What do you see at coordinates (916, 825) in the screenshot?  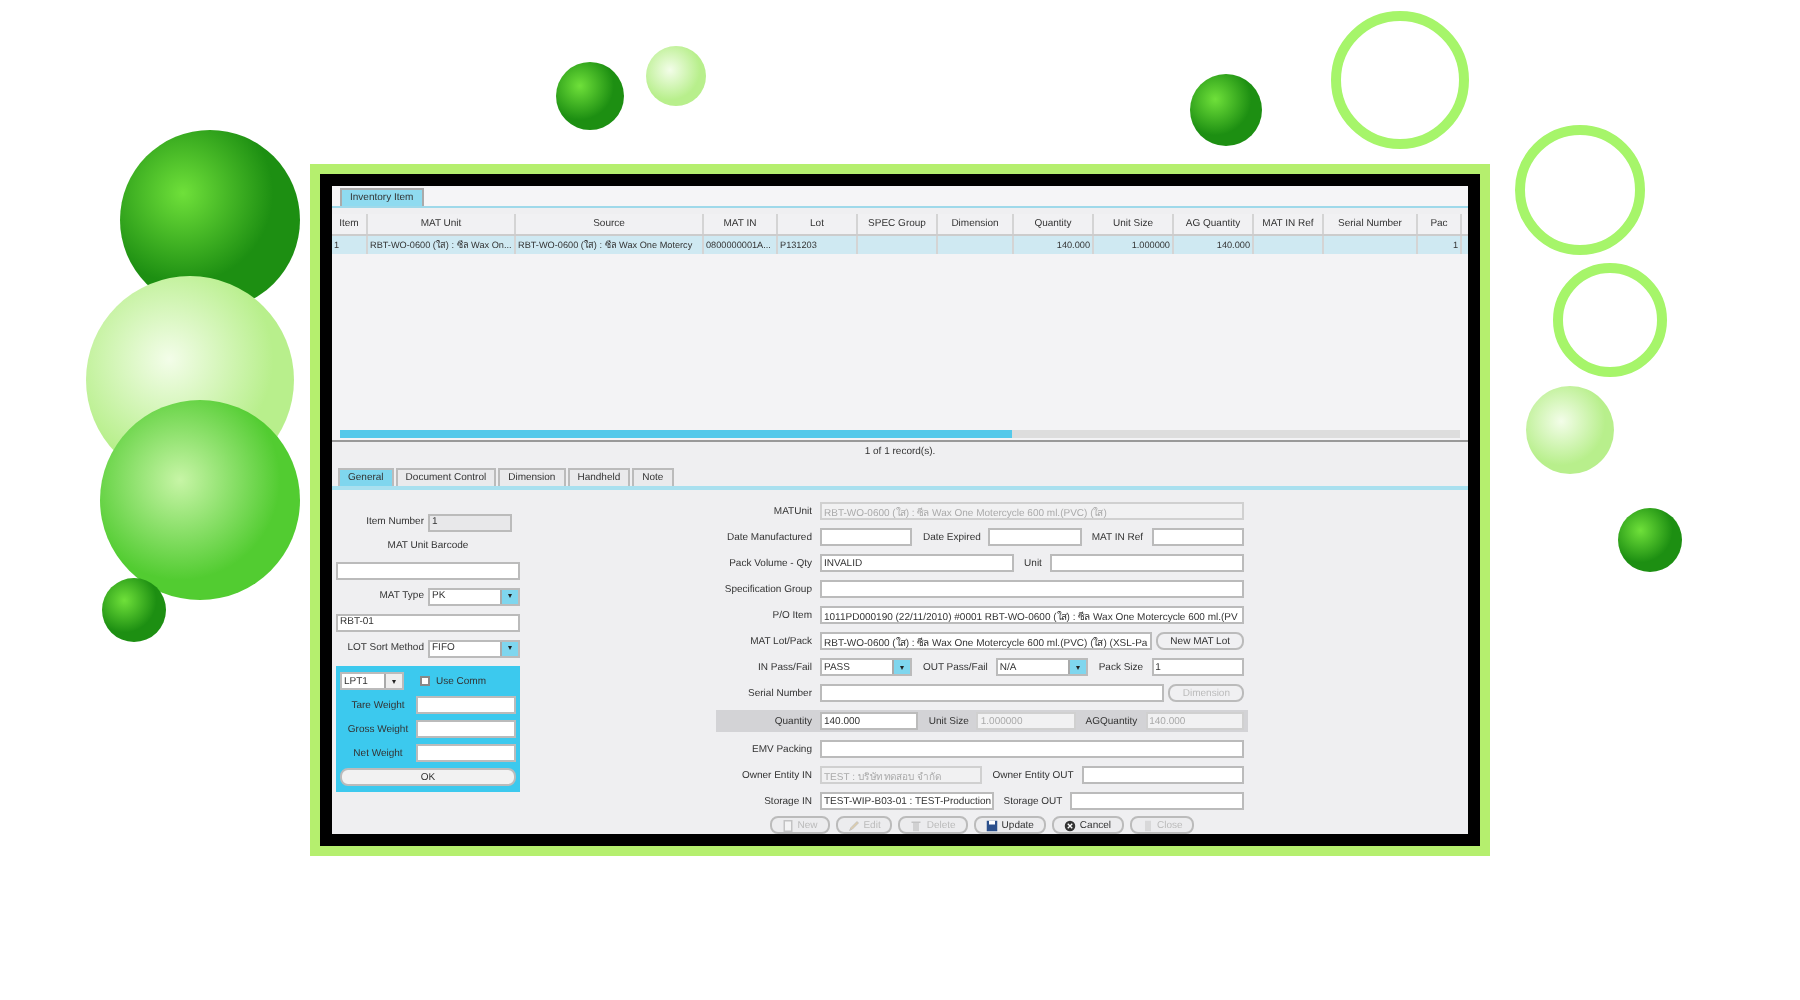 I see `trash-icon` at bounding box center [916, 825].